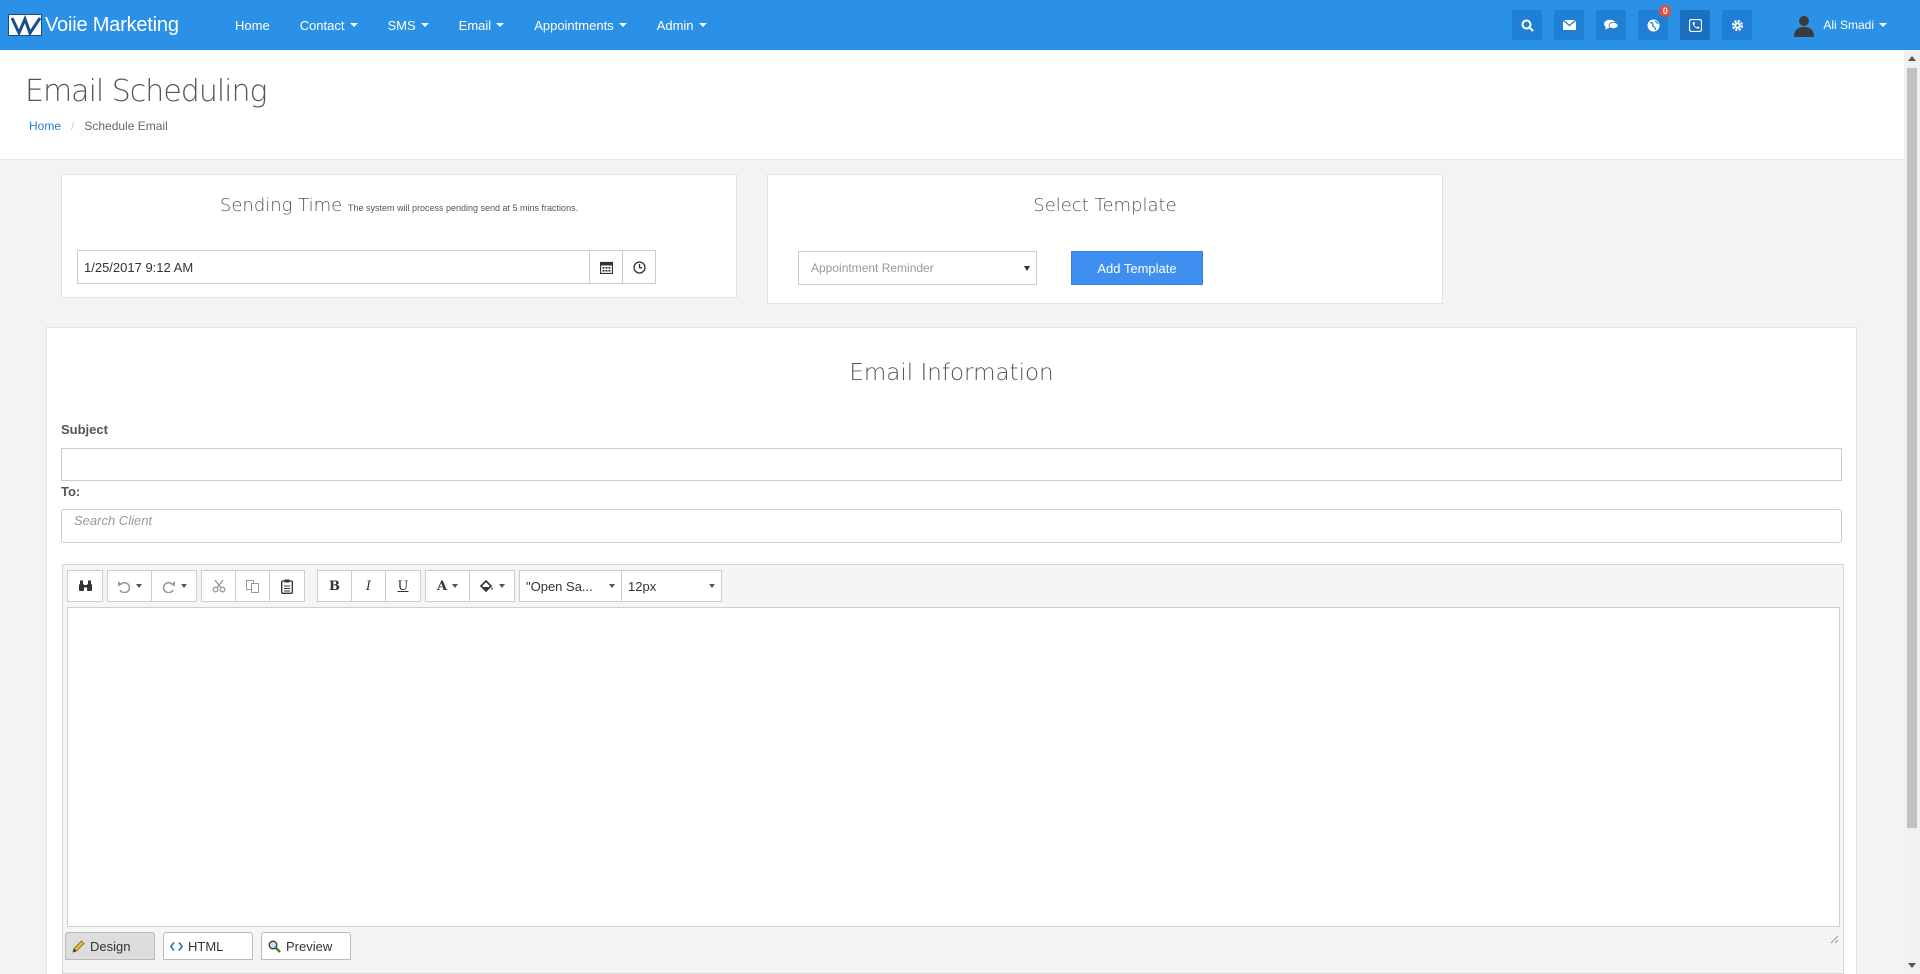  I want to click on italic-button: I, so click(369, 586).